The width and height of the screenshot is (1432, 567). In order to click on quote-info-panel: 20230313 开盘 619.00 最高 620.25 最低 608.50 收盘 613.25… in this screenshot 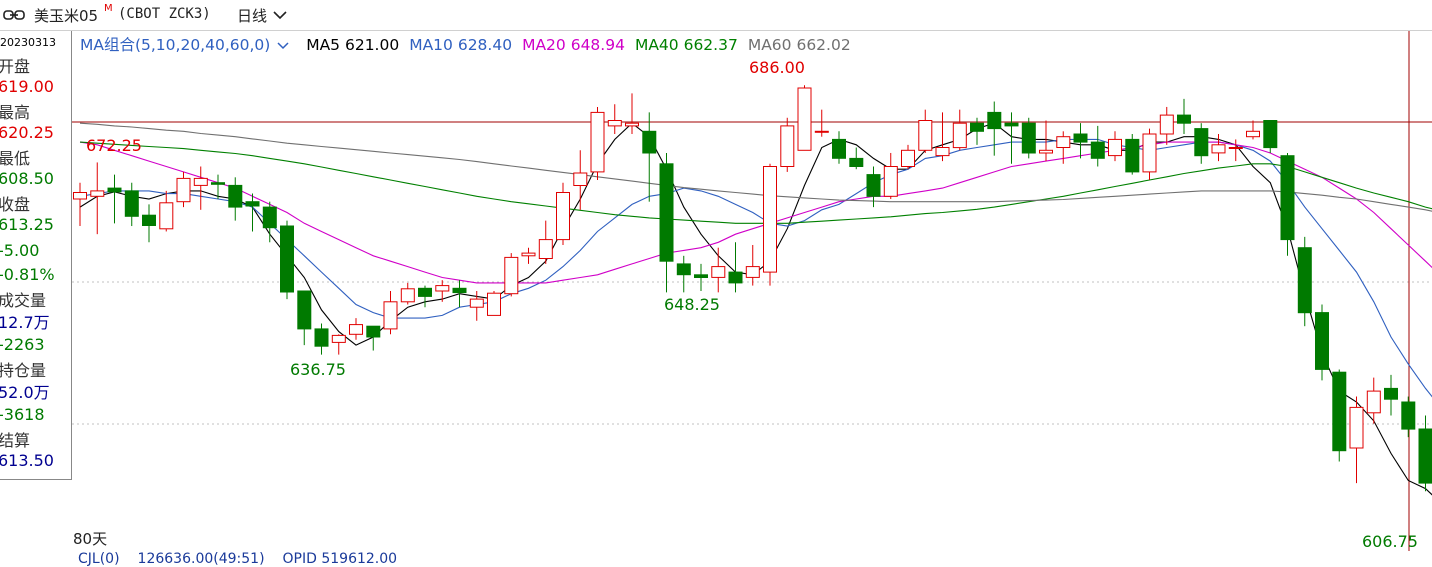, I will do `click(36, 255)`.